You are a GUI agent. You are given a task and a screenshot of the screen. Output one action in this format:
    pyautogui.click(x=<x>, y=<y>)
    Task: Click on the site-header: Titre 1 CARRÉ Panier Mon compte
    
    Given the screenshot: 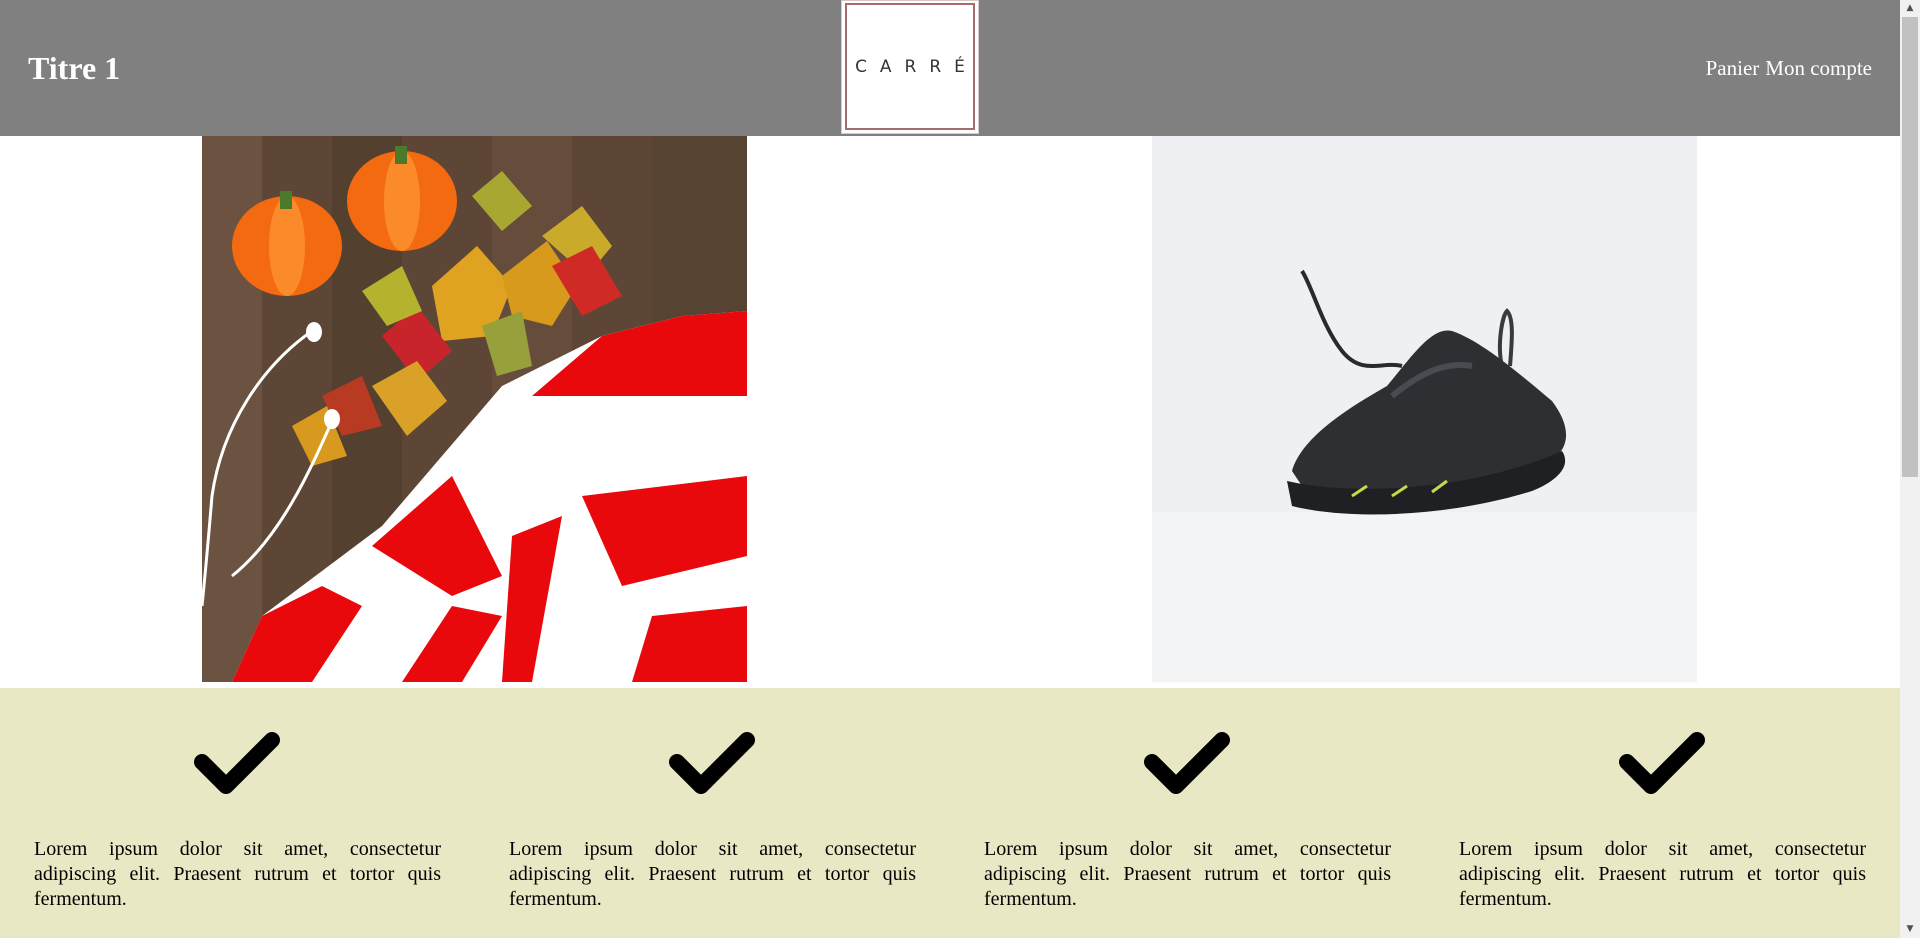 What is the action you would take?
    pyautogui.click(x=950, y=68)
    